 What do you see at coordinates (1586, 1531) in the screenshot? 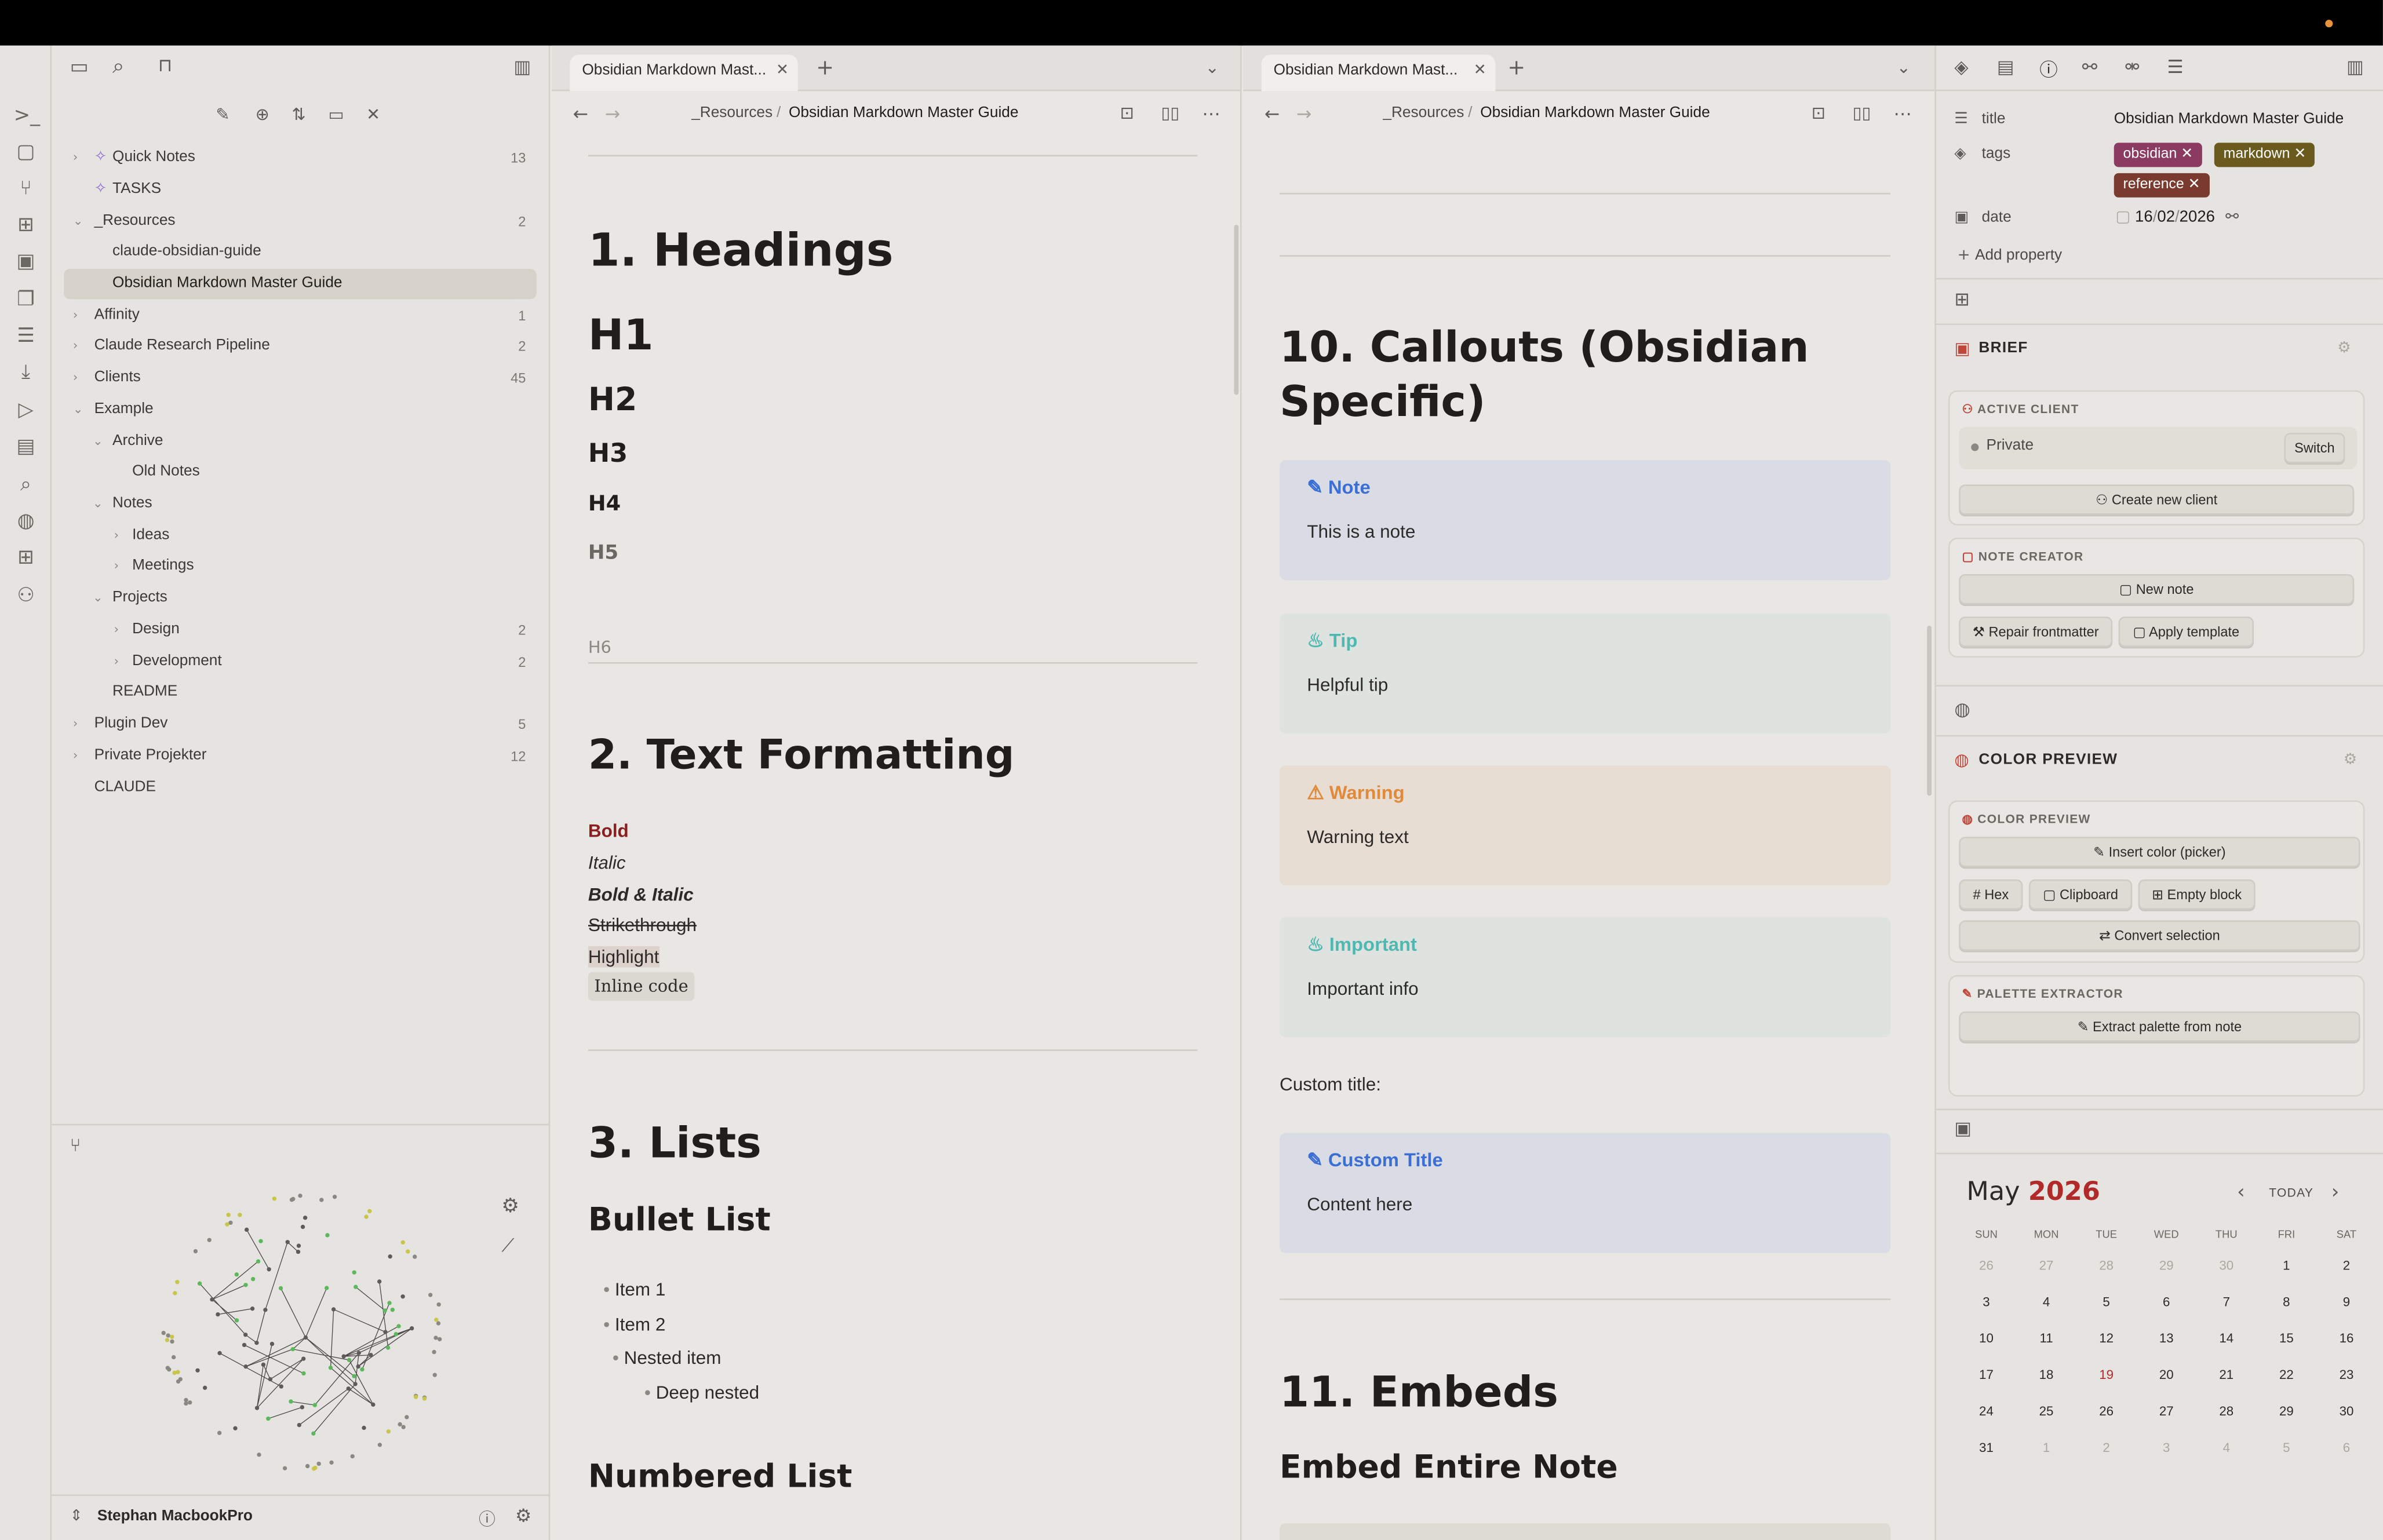
I see `embed-block` at bounding box center [1586, 1531].